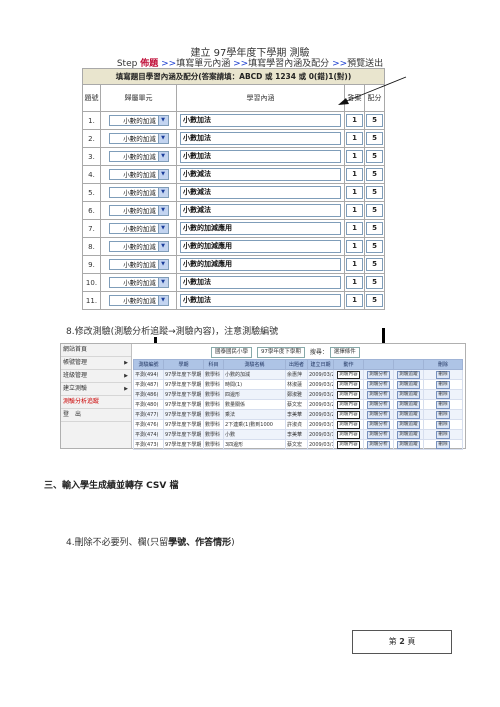 The width and height of the screenshot is (500, 707). I want to click on cell-id: 平測(473), so click(148, 444).